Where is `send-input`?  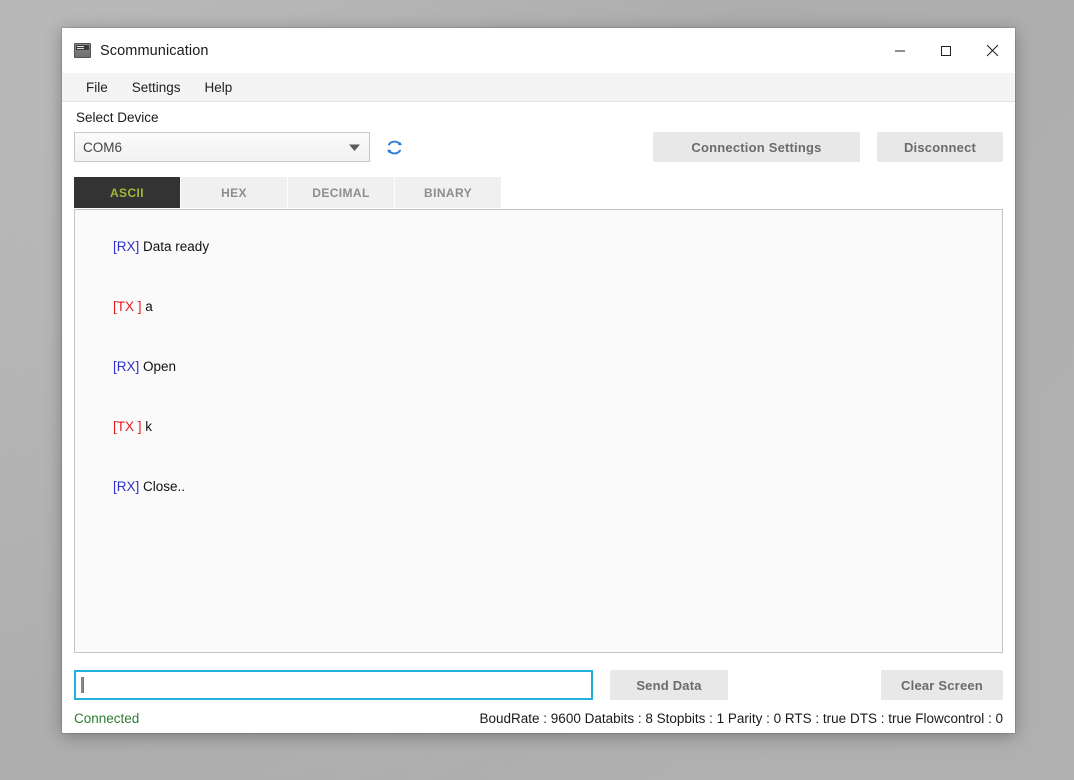 send-input is located at coordinates (333, 685).